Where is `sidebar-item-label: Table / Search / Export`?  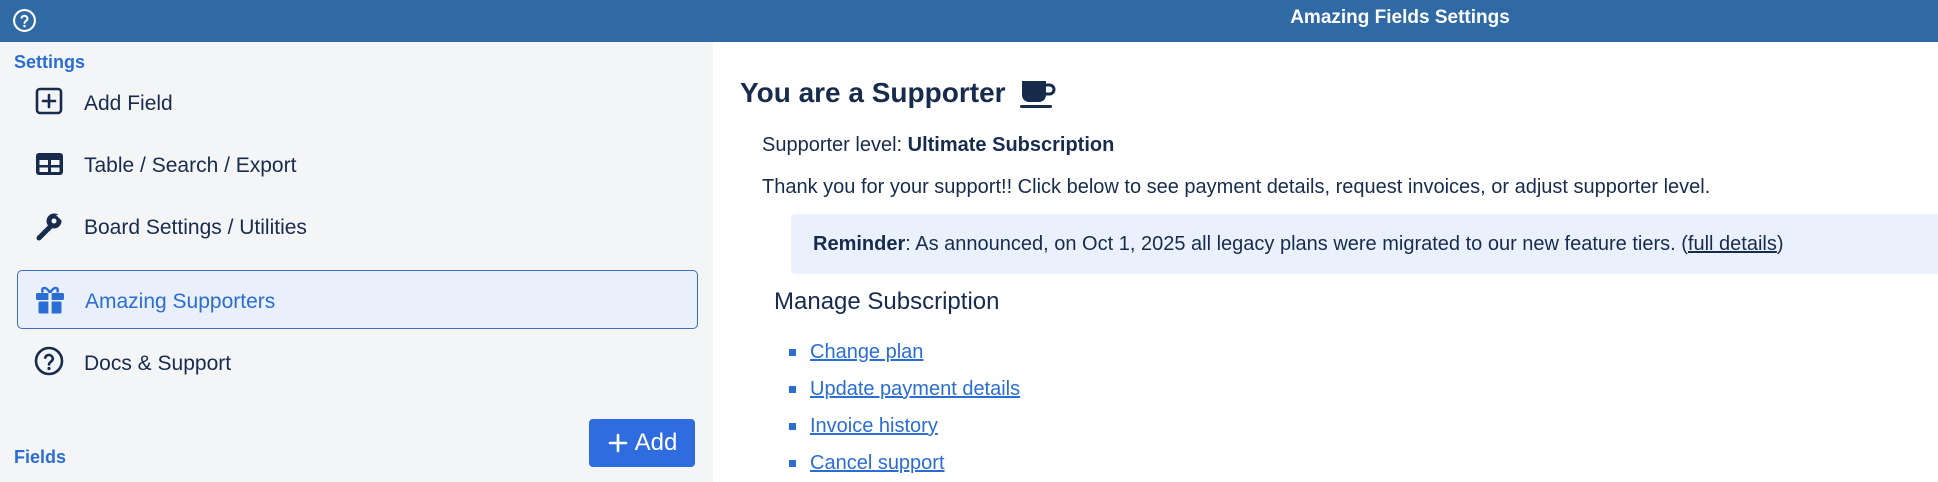
sidebar-item-label: Table / Search / Export is located at coordinates (190, 165).